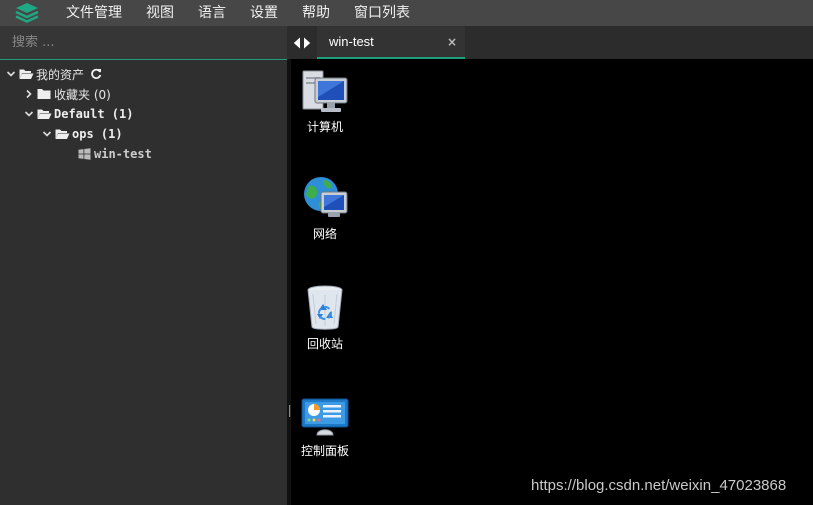  What do you see at coordinates (324, 234) in the screenshot?
I see `desktop-icon-label: 网络` at bounding box center [324, 234].